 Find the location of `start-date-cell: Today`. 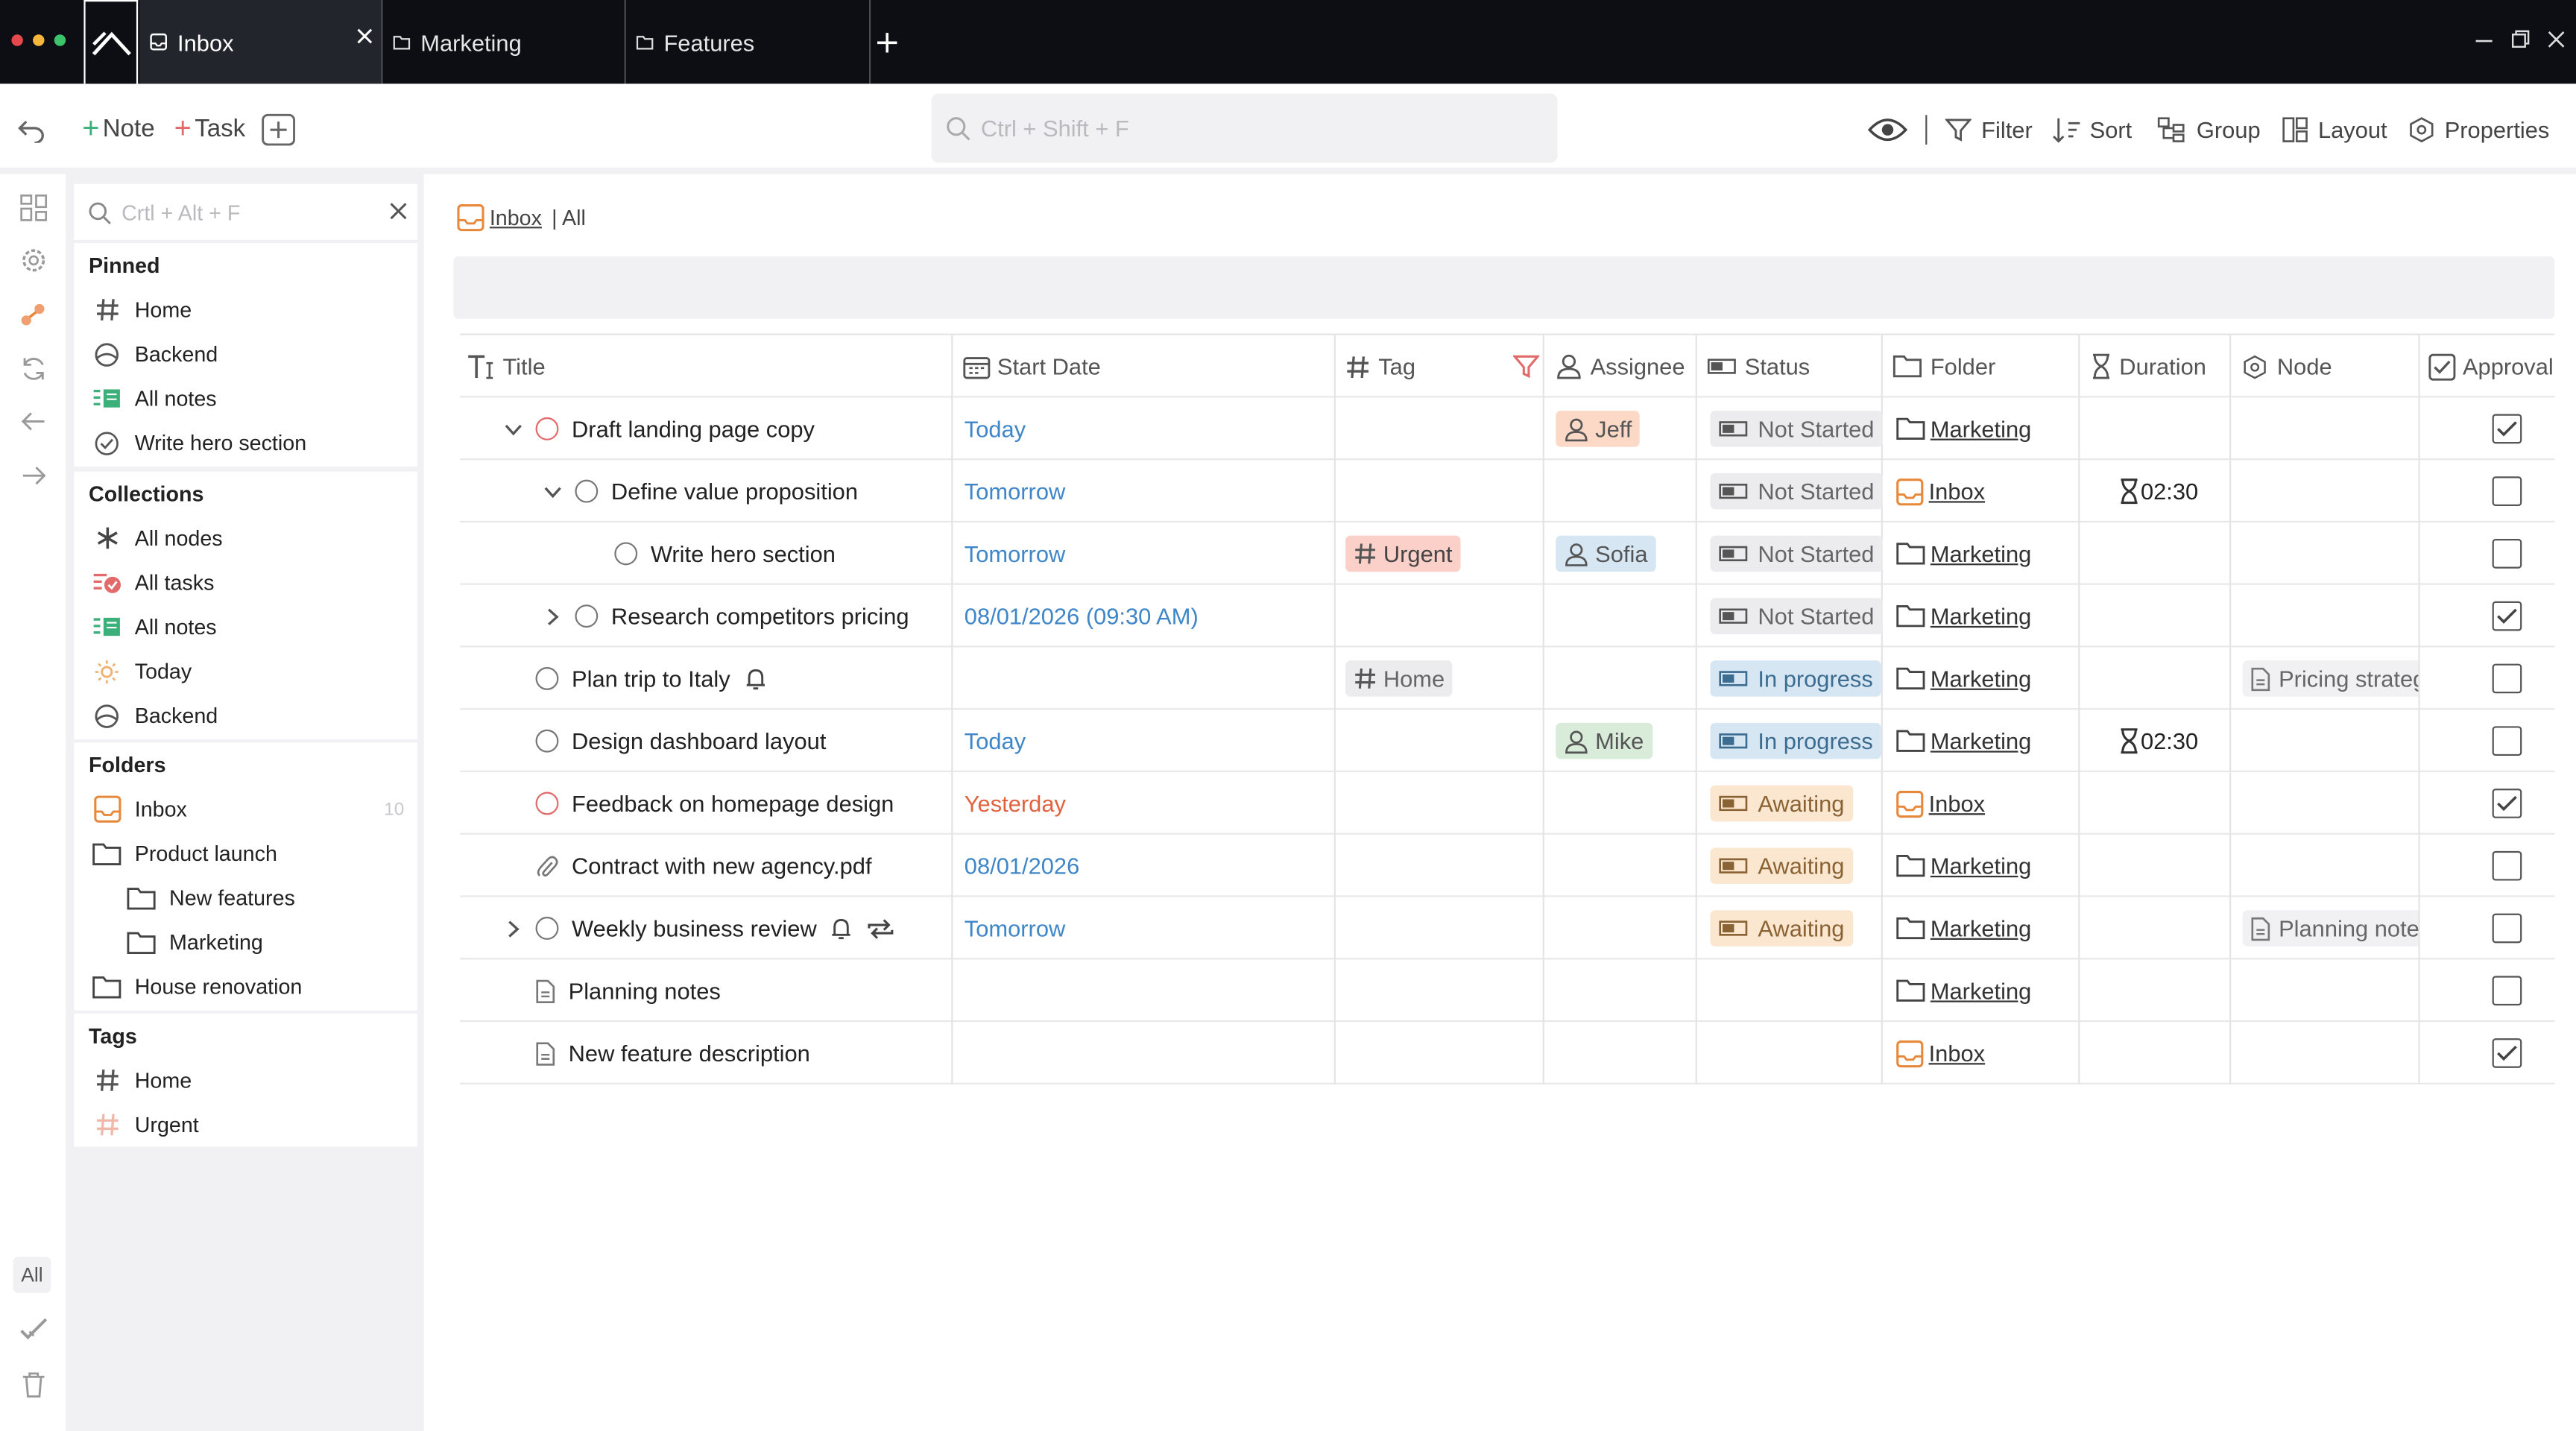

start-date-cell: Today is located at coordinates (995, 741).